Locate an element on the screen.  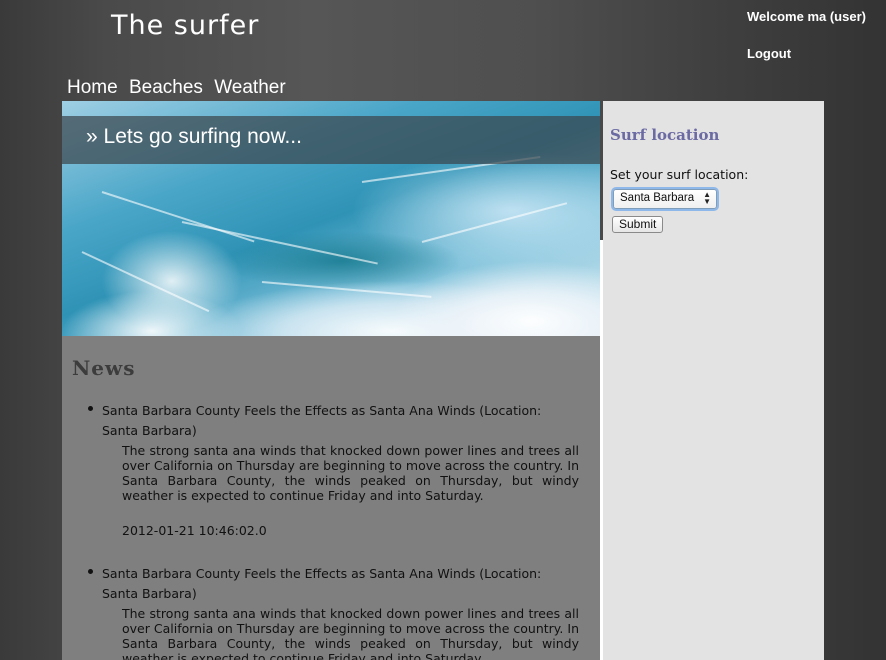
location-select: Santa Barbara ▲ ▼ is located at coordinates (665, 199).